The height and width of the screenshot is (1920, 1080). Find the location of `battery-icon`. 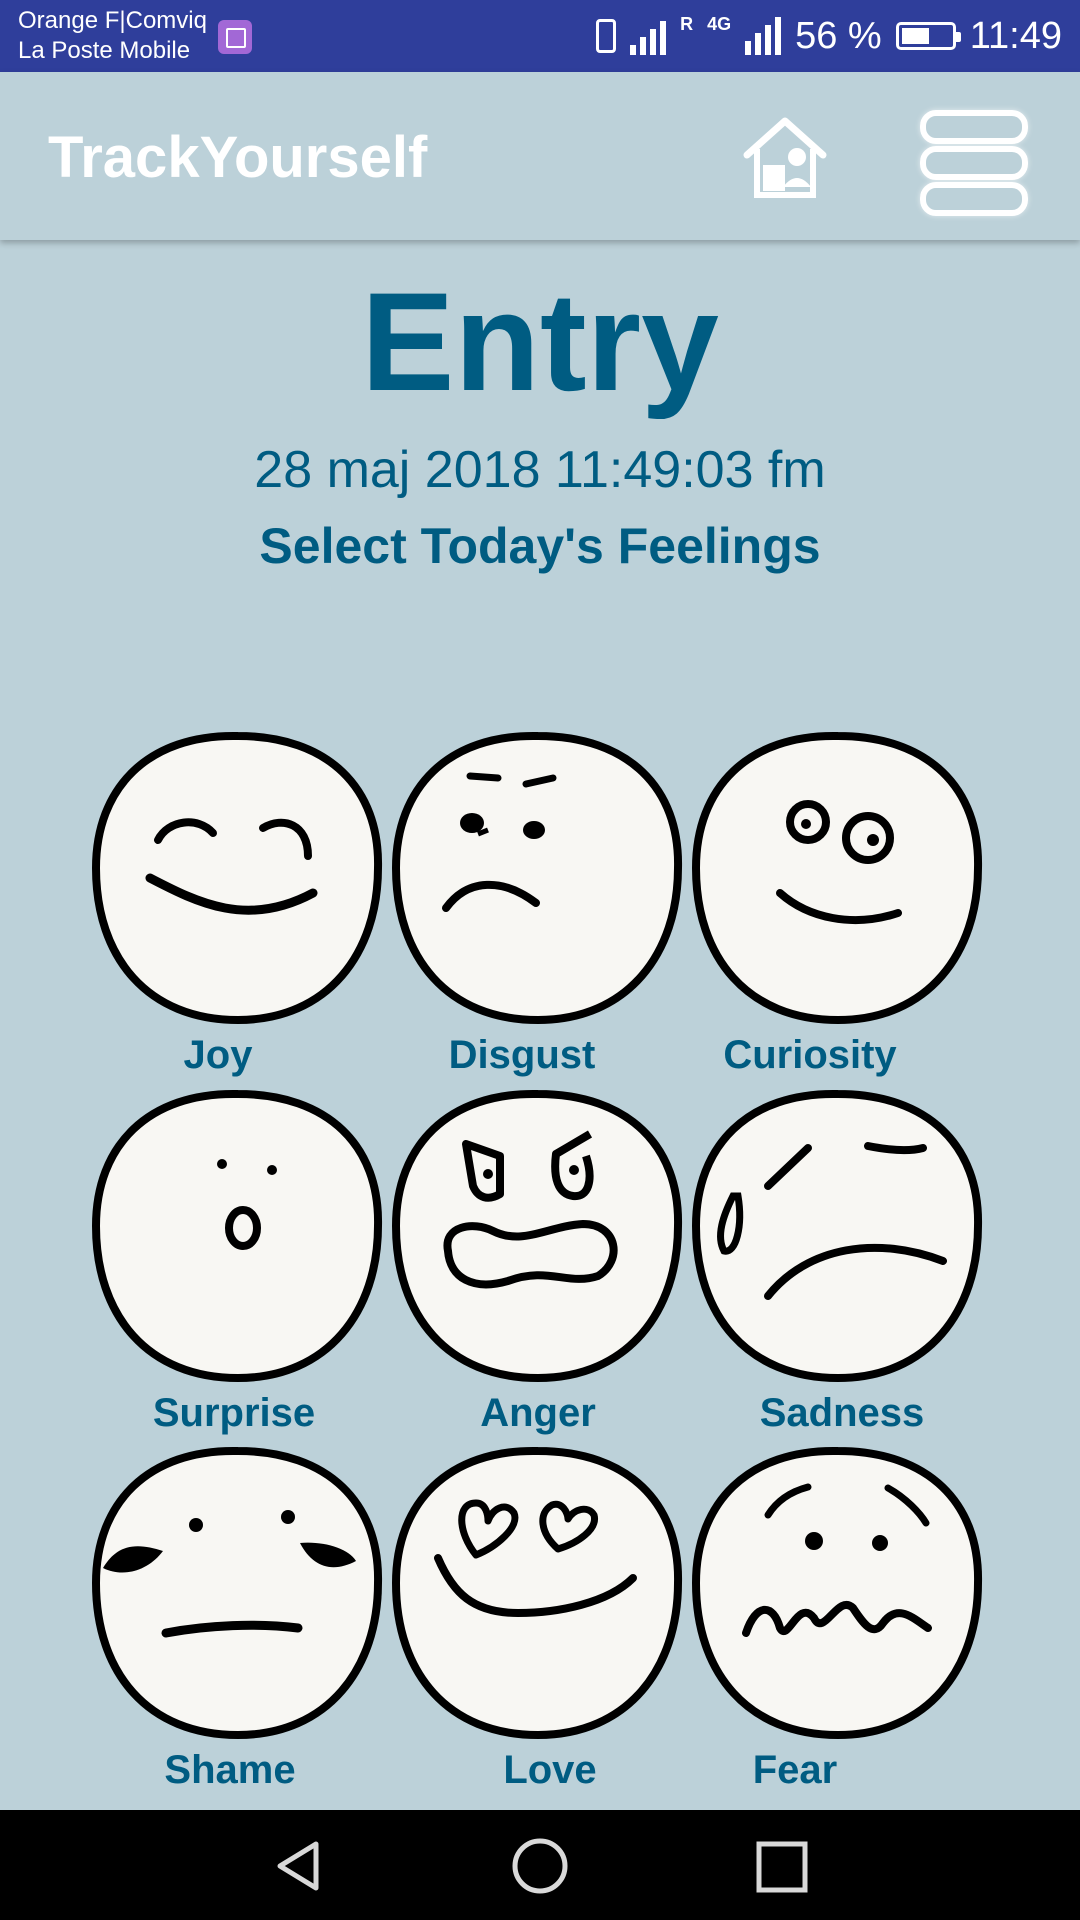

battery-icon is located at coordinates (928, 36).